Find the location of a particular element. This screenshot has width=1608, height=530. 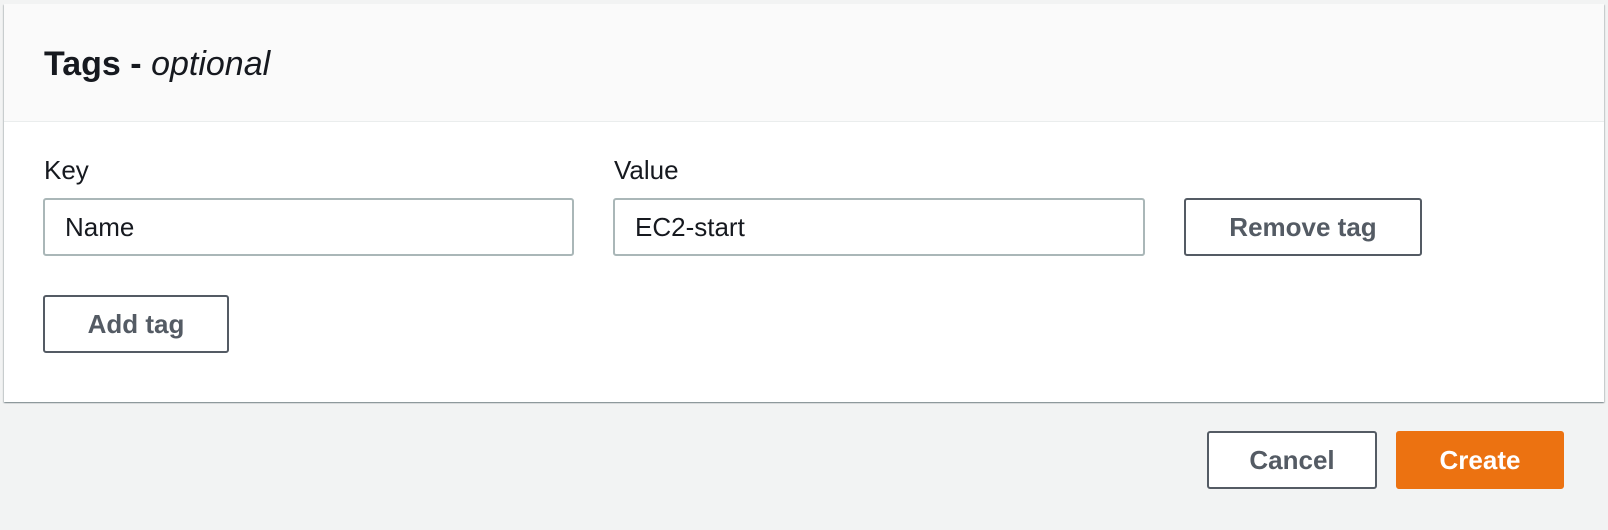

create-button: Create is located at coordinates (1480, 460).